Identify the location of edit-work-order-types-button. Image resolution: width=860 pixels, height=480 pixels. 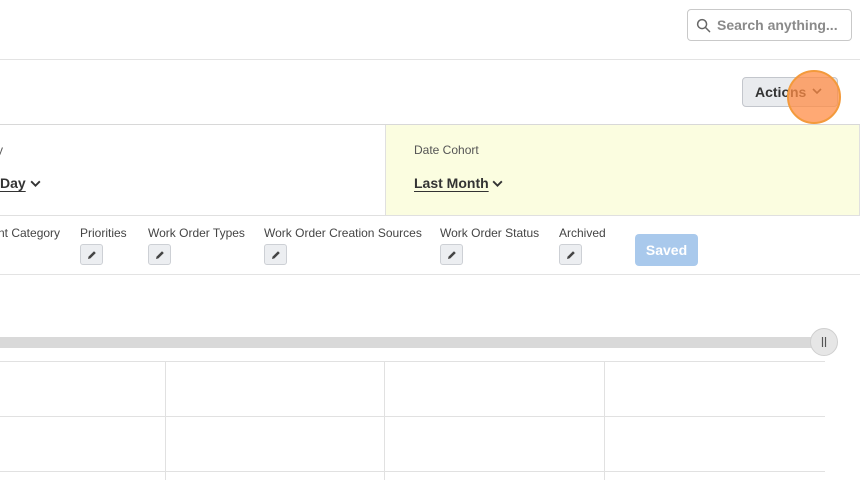
(159, 254).